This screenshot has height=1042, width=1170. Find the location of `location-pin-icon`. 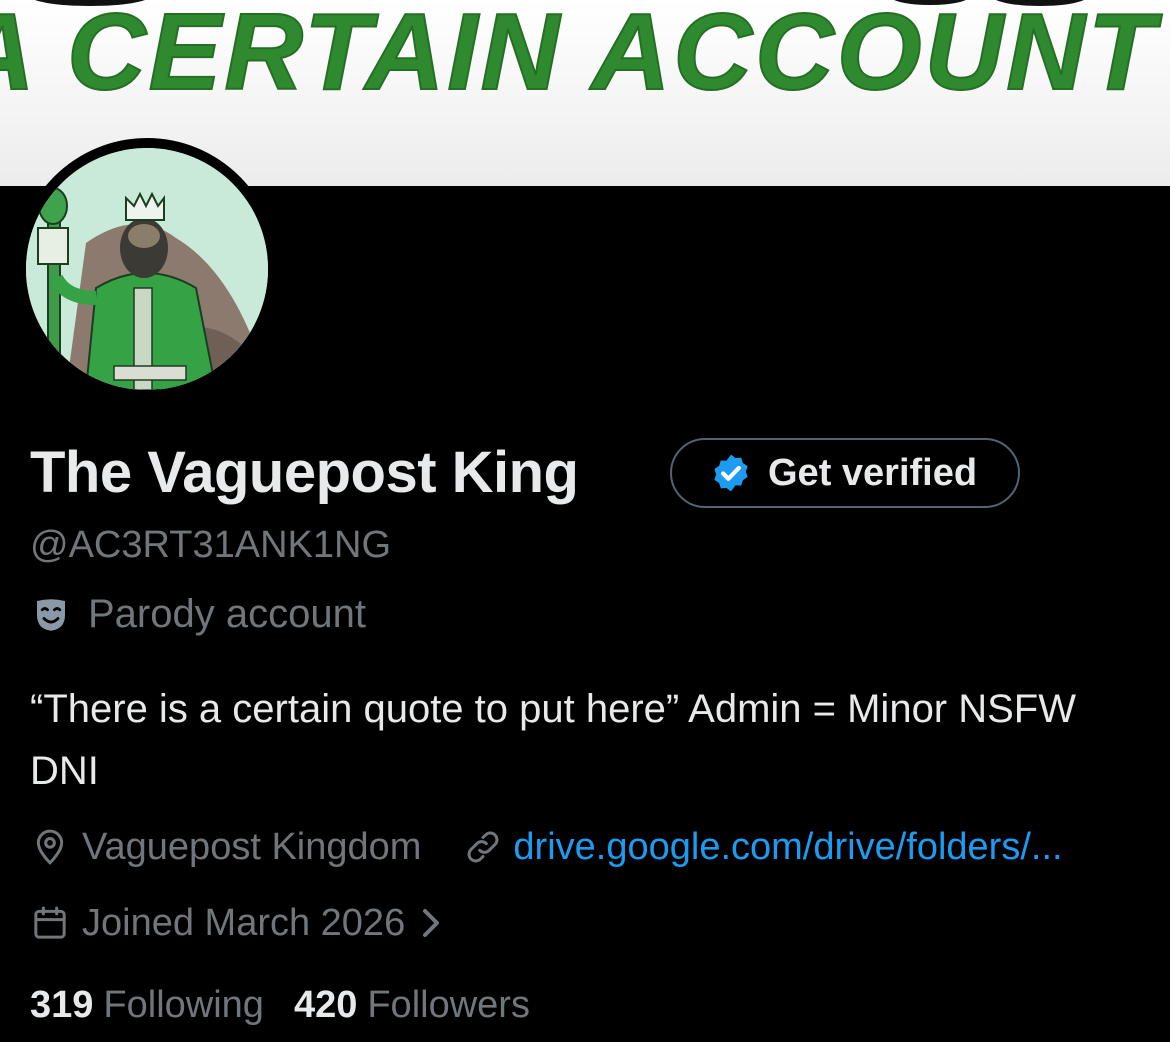

location-pin-icon is located at coordinates (50, 847).